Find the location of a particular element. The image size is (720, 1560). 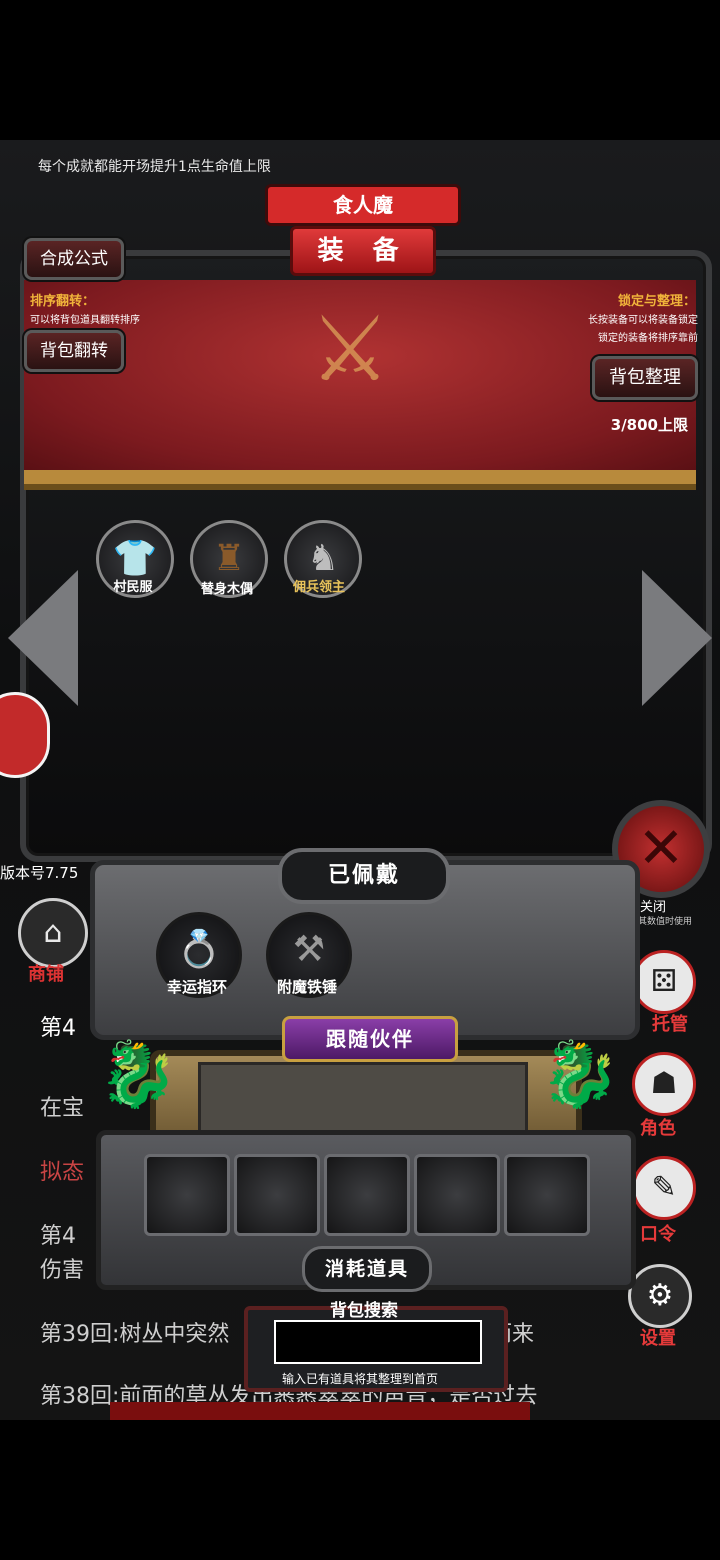

panel-title: 装 备 is located at coordinates (363, 251).